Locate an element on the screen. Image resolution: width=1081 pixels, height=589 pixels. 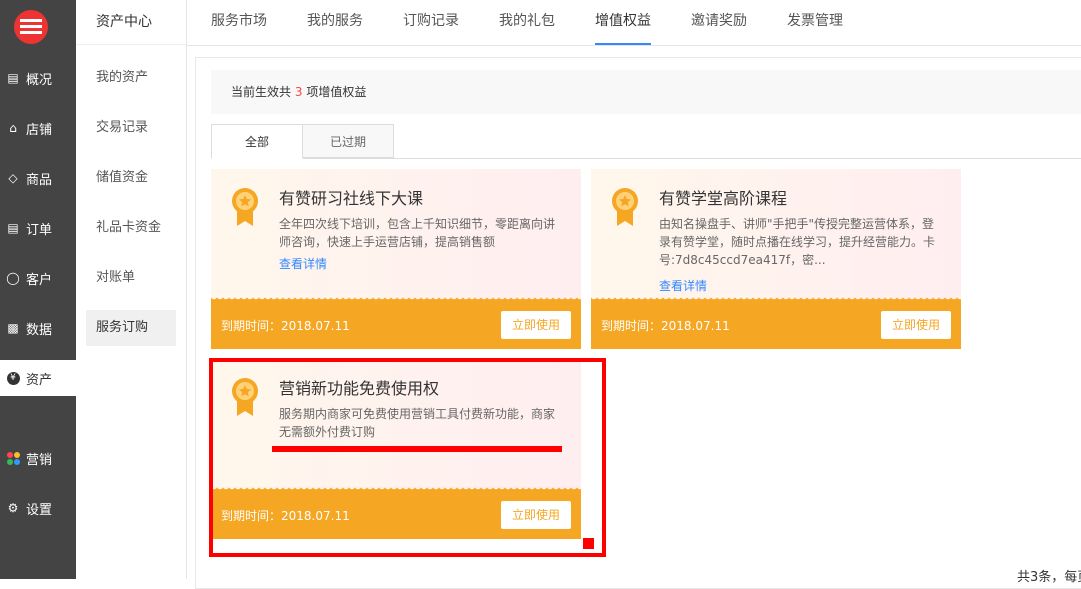
dashboard-icon: ▤ is located at coordinates (13, 78).